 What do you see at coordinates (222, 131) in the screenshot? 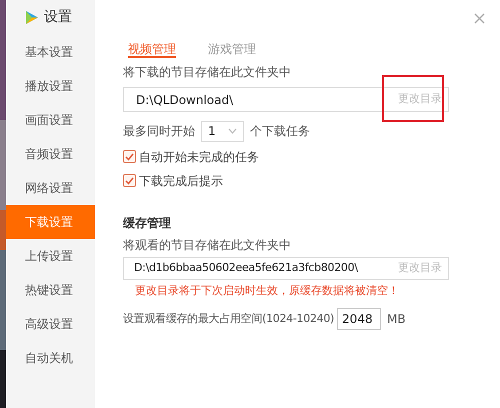
I see `task-count-dropdown: 1` at bounding box center [222, 131].